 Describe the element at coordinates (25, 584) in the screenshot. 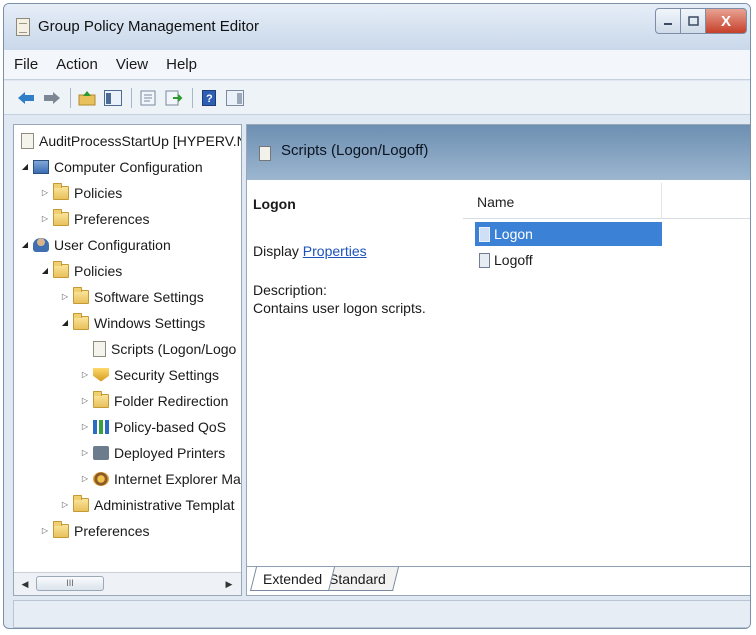

I see `scroll-left-icon: ◀` at that location.